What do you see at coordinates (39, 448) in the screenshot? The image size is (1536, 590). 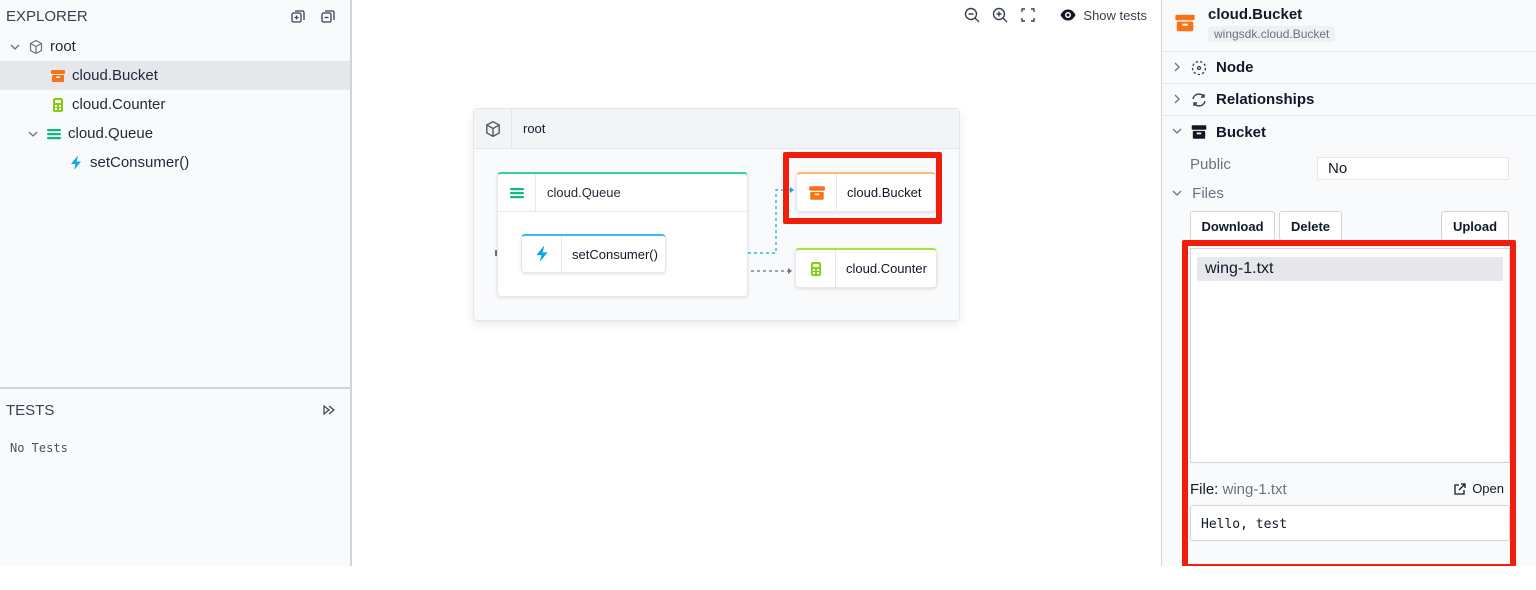 I see `no-tests-message: No Tests` at bounding box center [39, 448].